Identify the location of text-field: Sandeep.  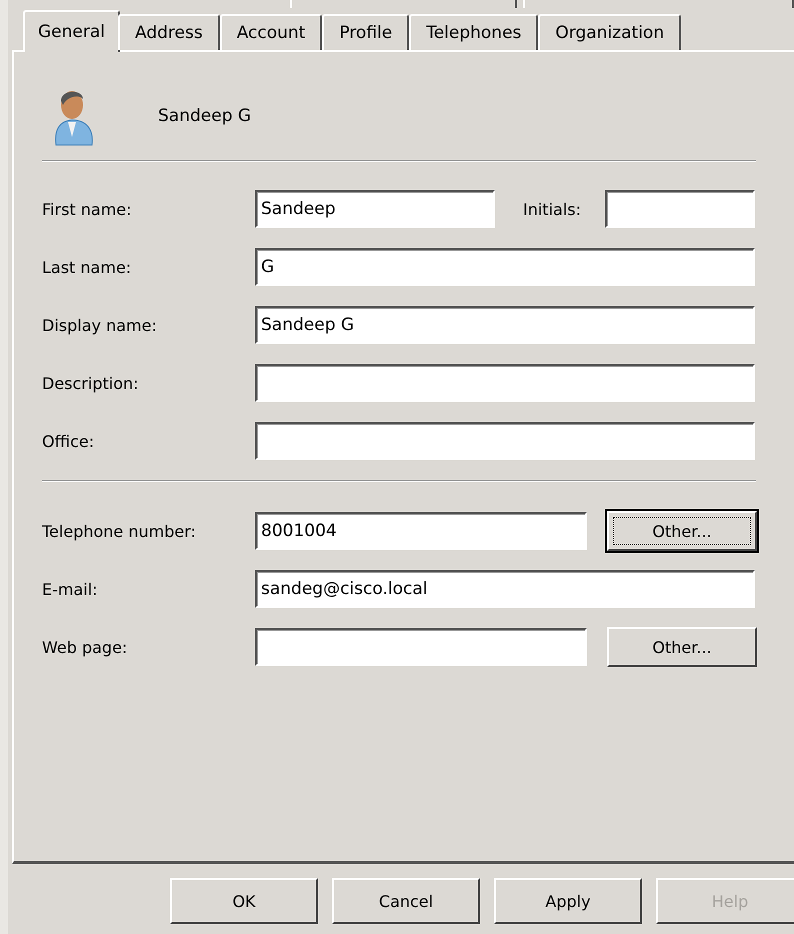
(375, 209).